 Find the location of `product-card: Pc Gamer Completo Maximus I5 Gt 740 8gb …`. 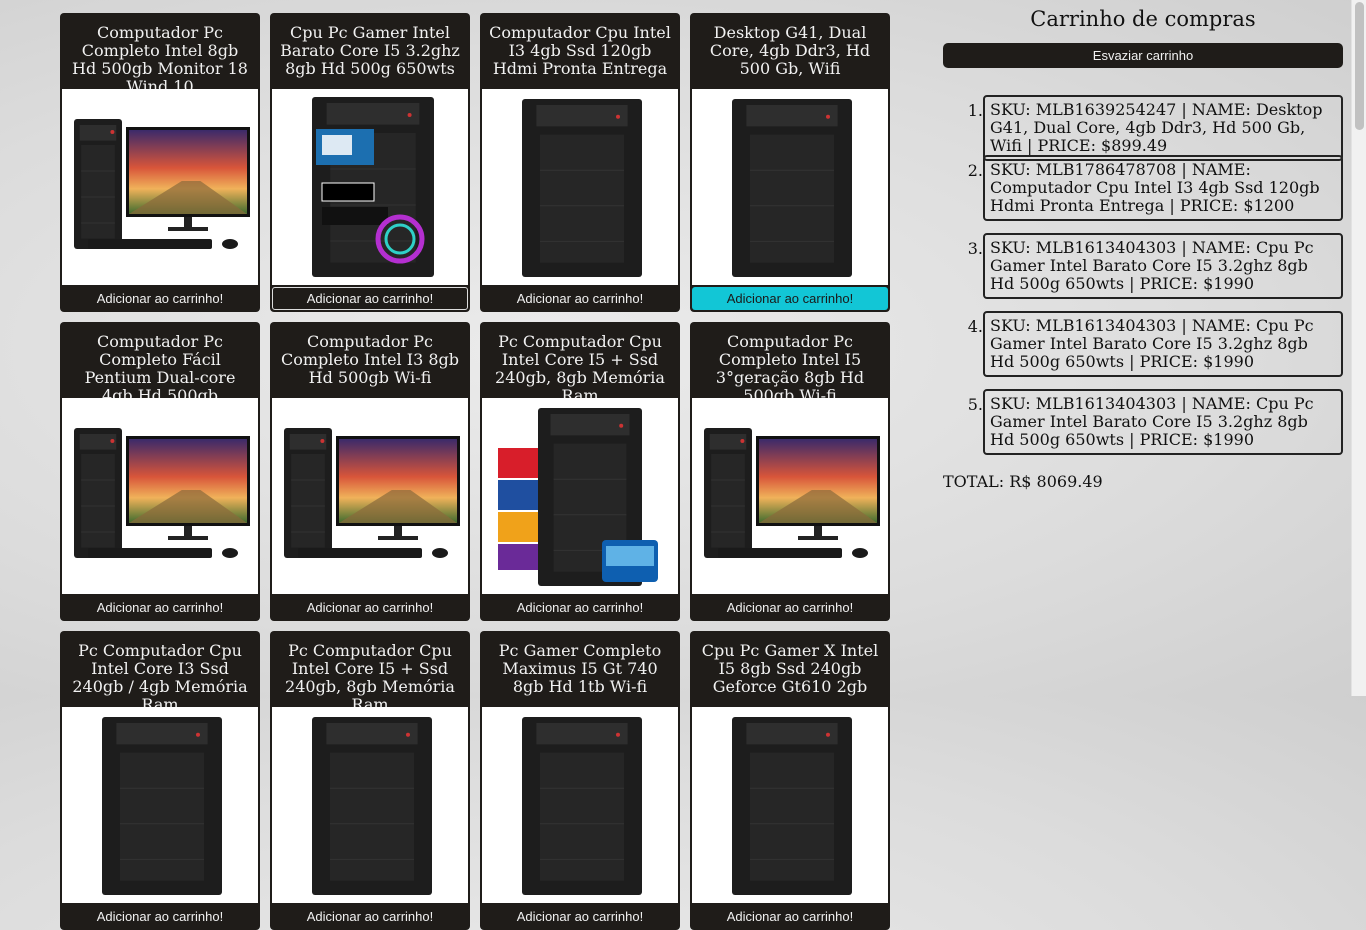

product-card: Pc Gamer Completo Maximus I5 Gt 740 8gb … is located at coordinates (580, 780).